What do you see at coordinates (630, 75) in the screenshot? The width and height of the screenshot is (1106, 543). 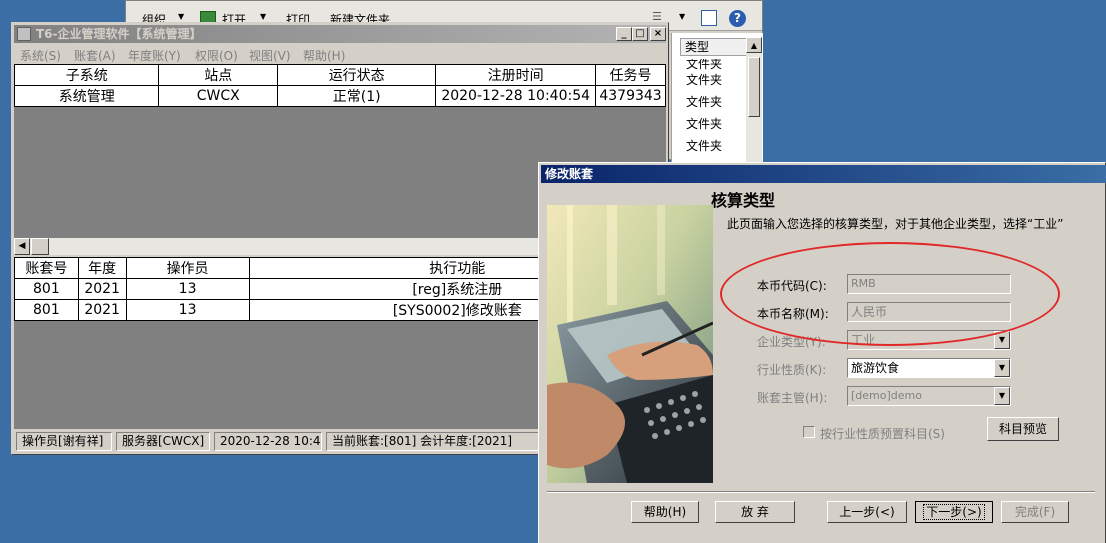 I see `column-header: 任务号` at bounding box center [630, 75].